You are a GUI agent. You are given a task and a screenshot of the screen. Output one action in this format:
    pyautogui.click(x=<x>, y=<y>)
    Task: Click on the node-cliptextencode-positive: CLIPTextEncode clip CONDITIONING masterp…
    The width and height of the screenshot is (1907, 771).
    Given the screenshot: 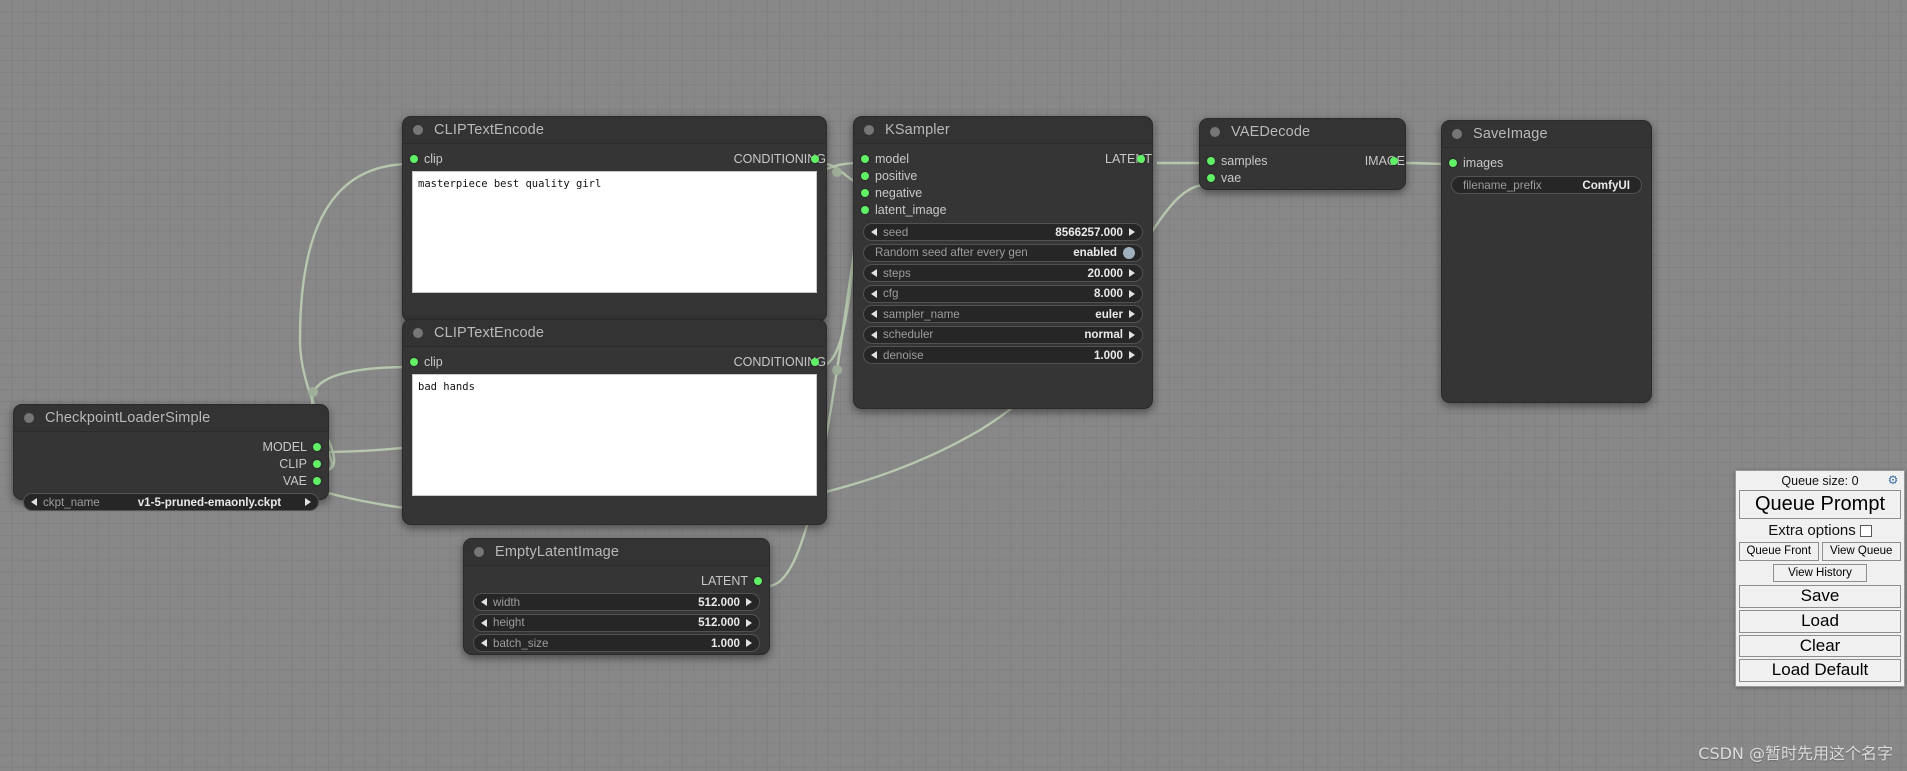 What is the action you would take?
    pyautogui.click(x=614, y=219)
    